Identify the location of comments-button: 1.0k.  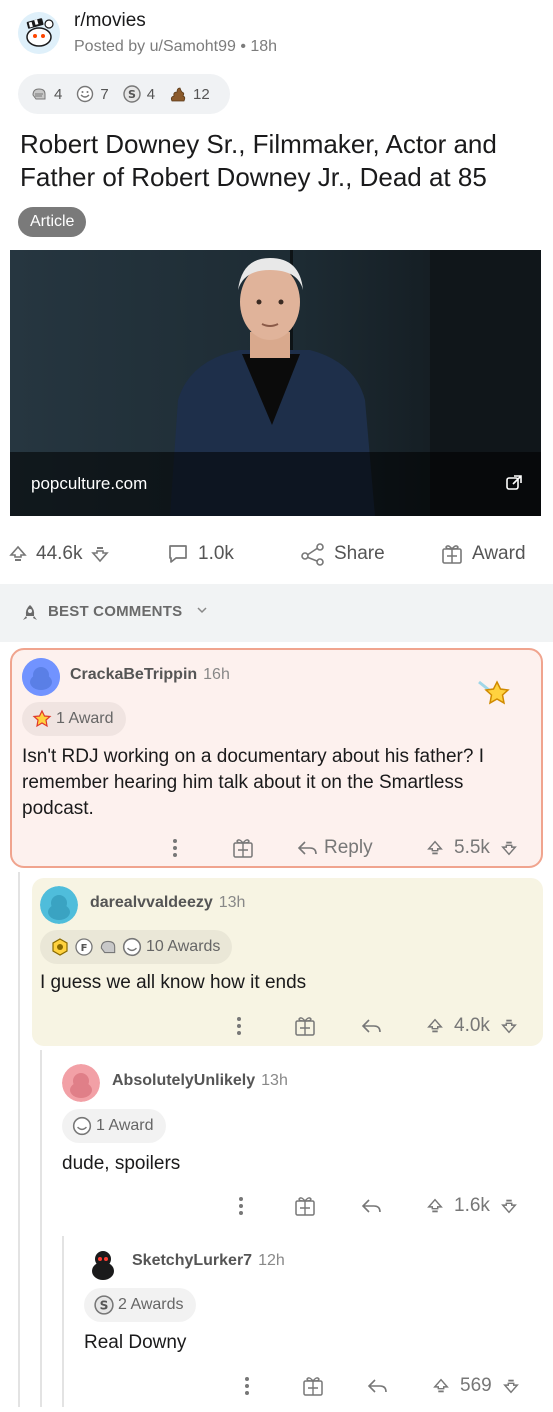
(200, 554).